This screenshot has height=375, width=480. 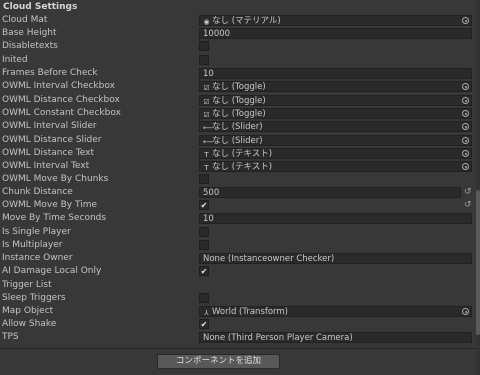 I want to click on allow-shake-label: Allow Shake, so click(x=29, y=324).